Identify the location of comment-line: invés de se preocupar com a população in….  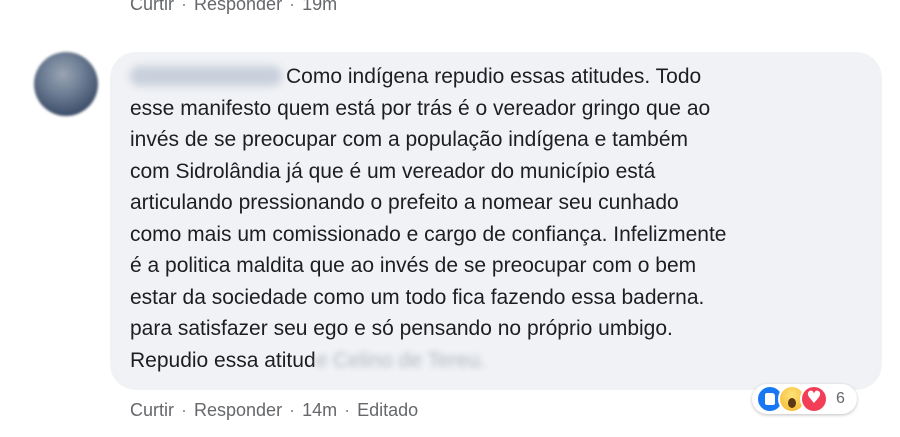
(409, 139).